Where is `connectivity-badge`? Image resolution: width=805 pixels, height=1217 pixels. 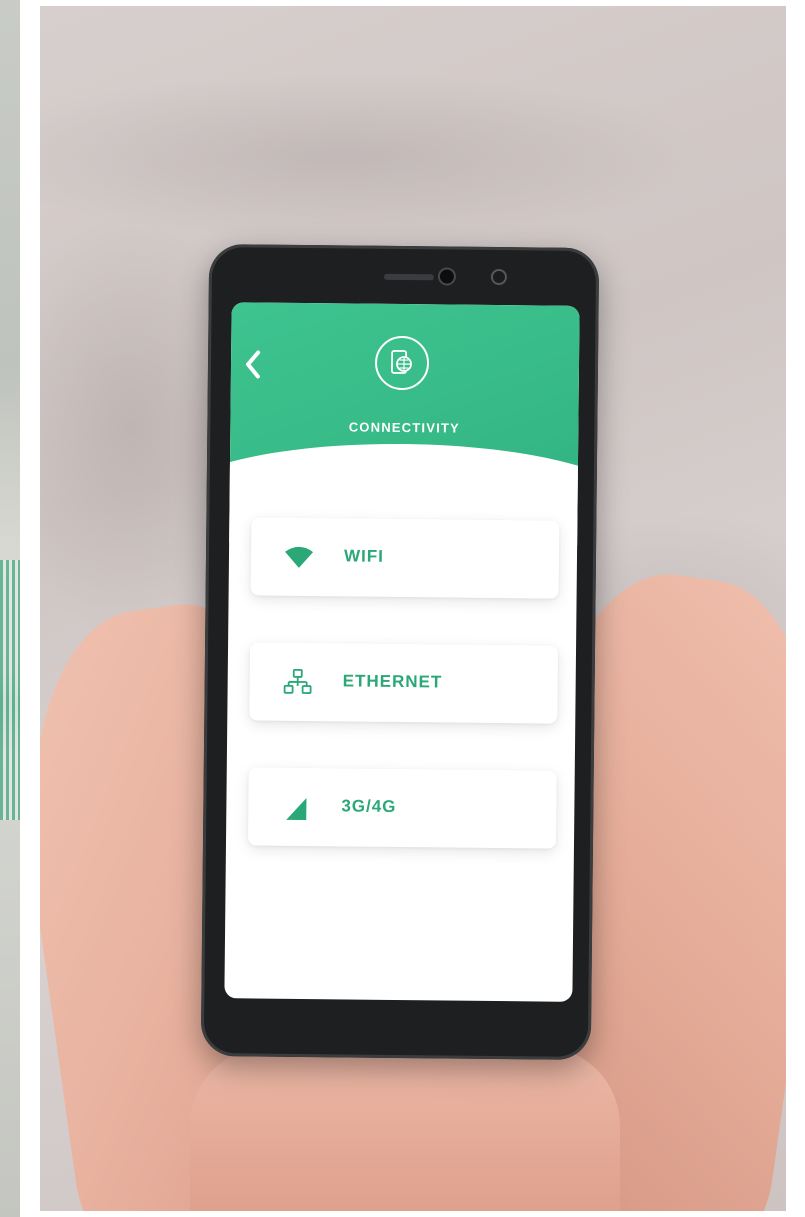
connectivity-badge is located at coordinates (402, 363).